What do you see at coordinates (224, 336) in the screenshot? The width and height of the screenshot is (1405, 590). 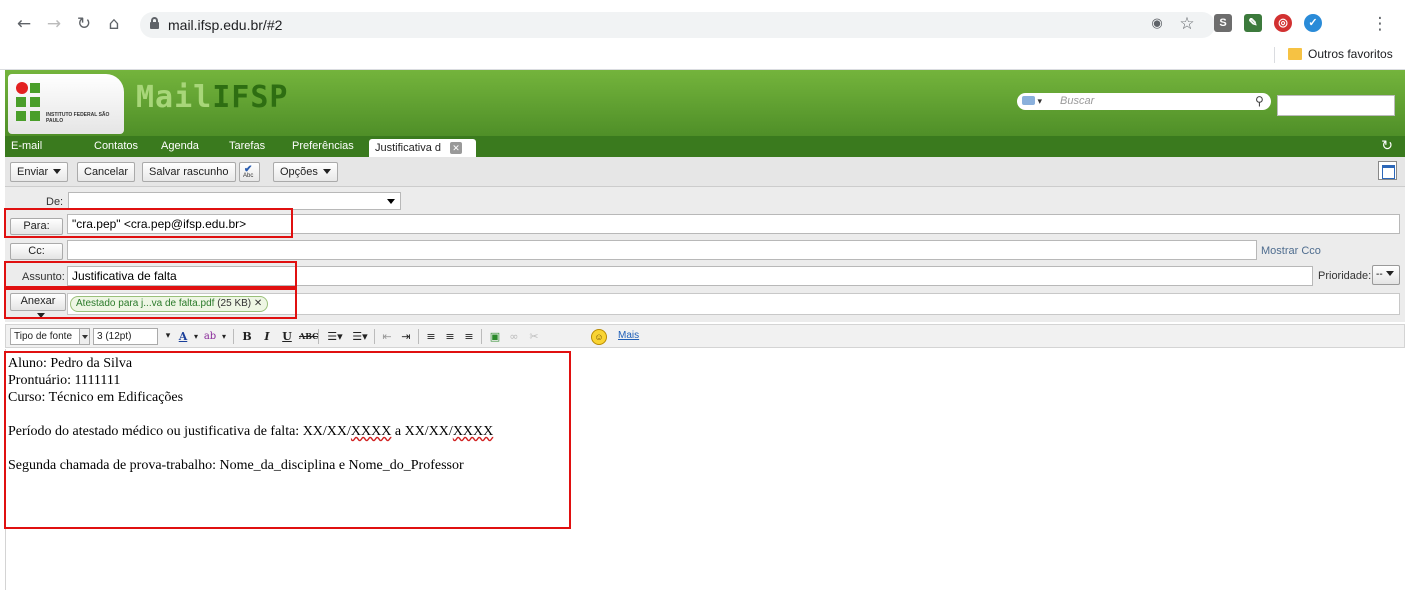 I see `highlight-dropdown-icon: ▾` at bounding box center [224, 336].